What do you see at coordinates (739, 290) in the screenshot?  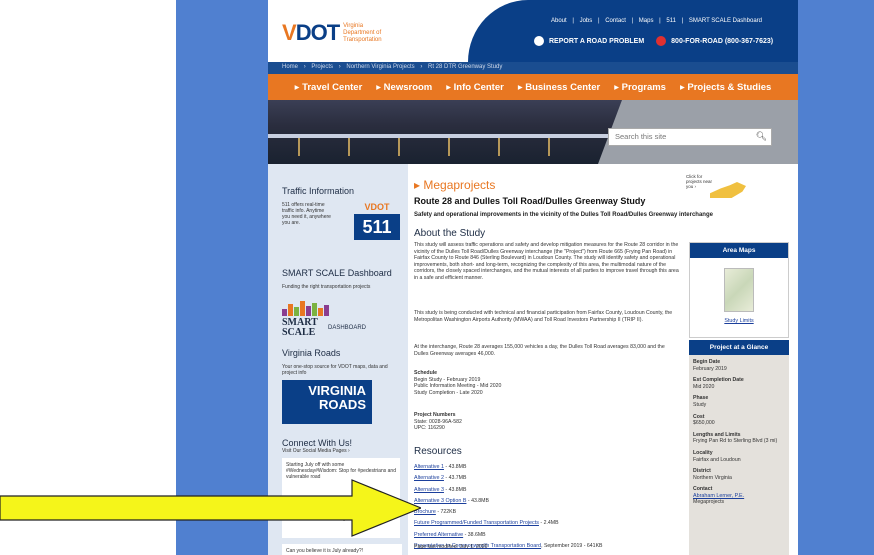 I see `study-map-thumbnail` at bounding box center [739, 290].